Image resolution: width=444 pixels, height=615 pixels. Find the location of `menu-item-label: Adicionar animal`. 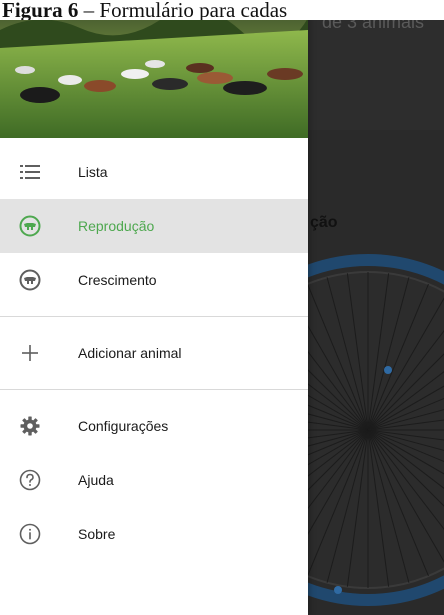

menu-item-label: Adicionar animal is located at coordinates (130, 353).